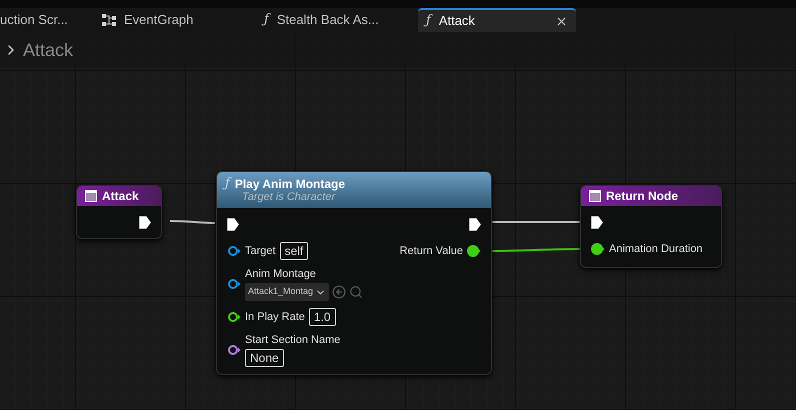  I want to click on value-field: 1.0, so click(322, 317).